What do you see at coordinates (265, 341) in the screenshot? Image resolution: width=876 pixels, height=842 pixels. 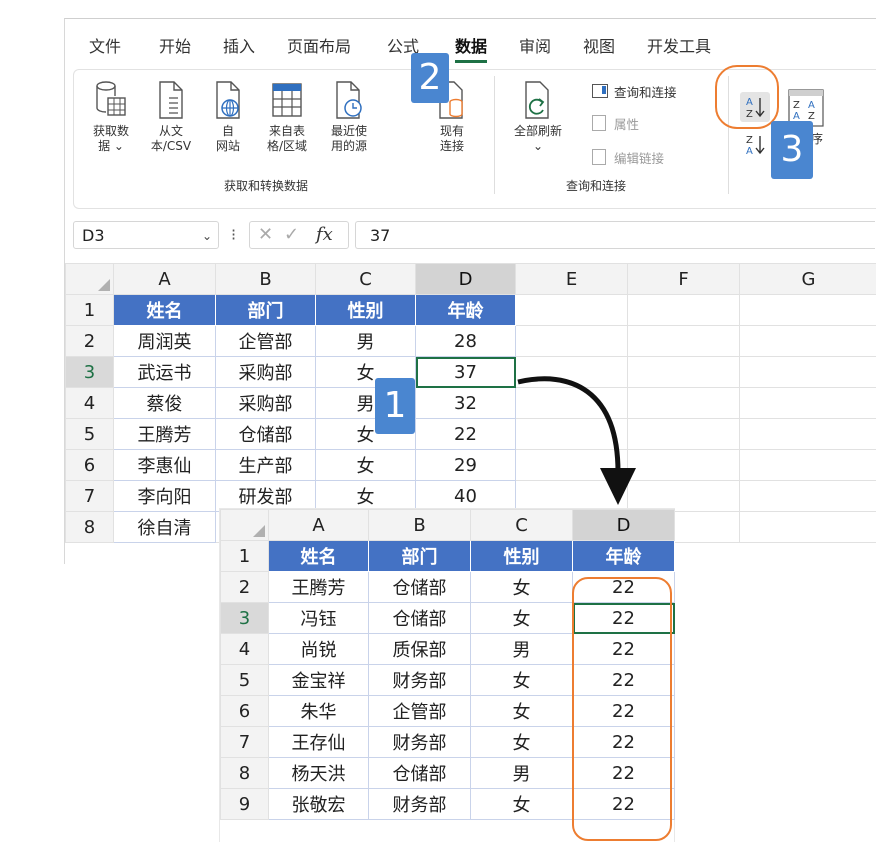 I see `cell: 企管部` at bounding box center [265, 341].